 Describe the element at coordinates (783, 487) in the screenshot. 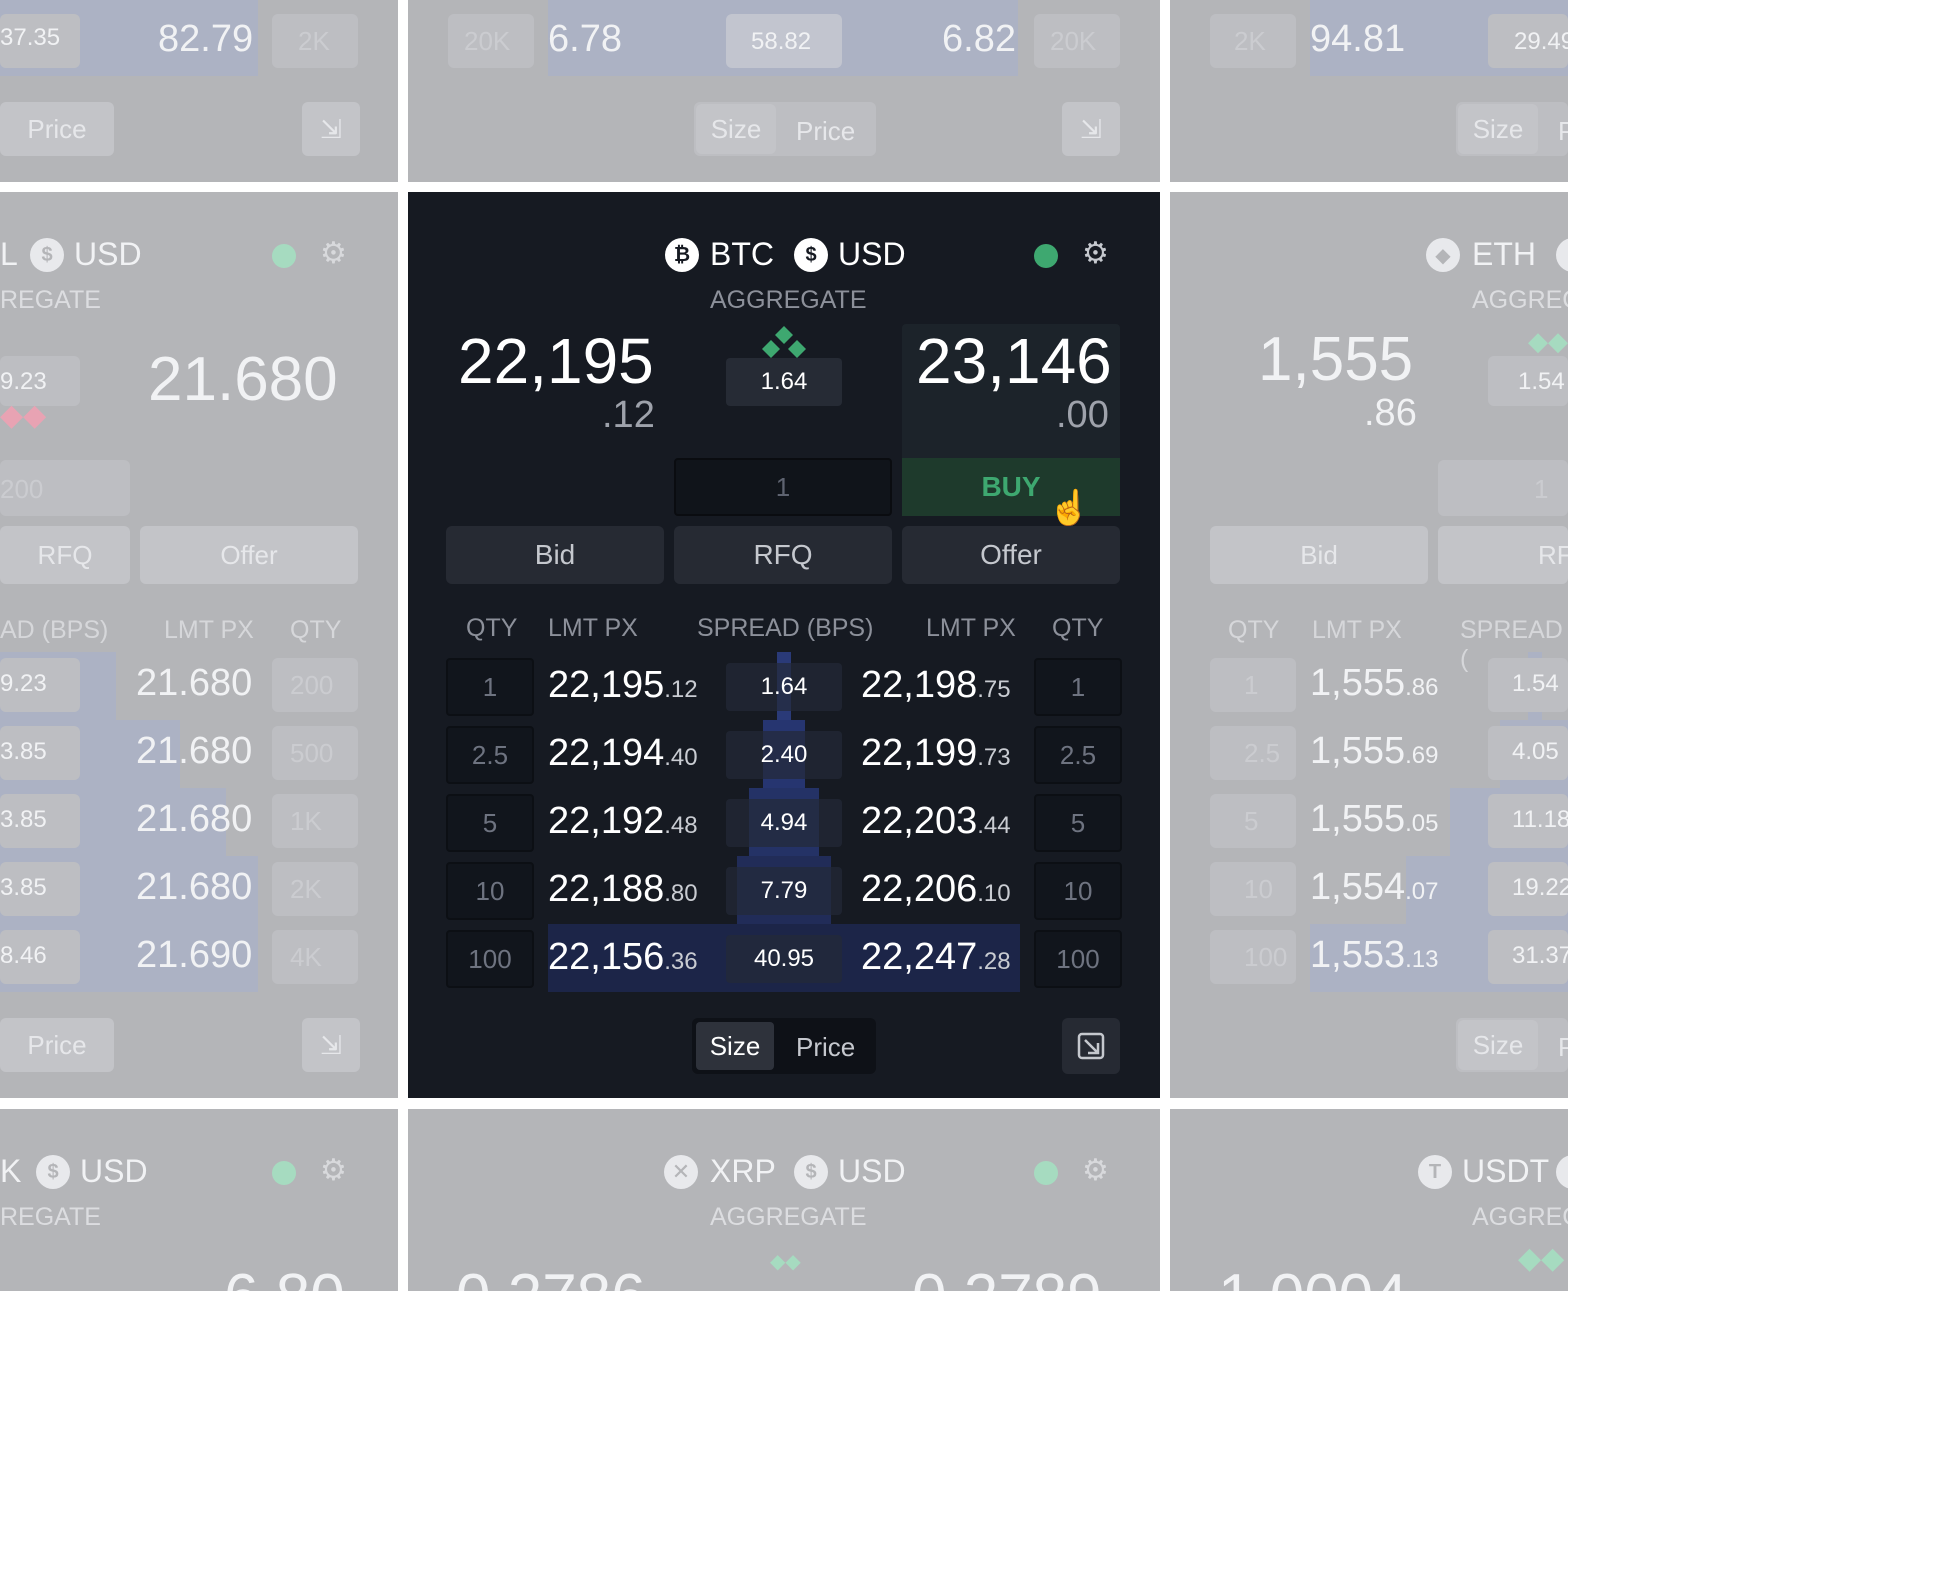

I see `qty-input: 1` at that location.